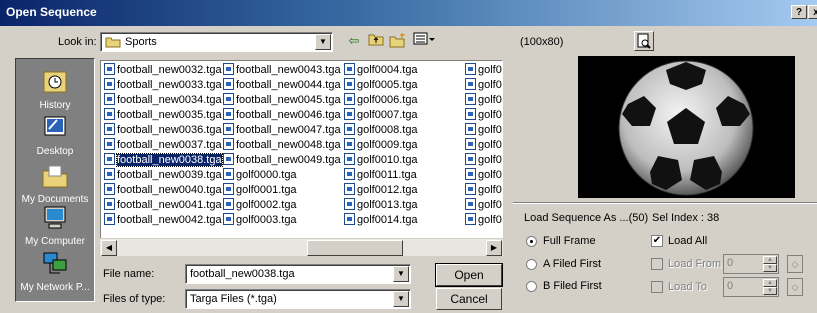  What do you see at coordinates (494, 248) in the screenshot?
I see `scroll-right-icon: ▶` at bounding box center [494, 248].